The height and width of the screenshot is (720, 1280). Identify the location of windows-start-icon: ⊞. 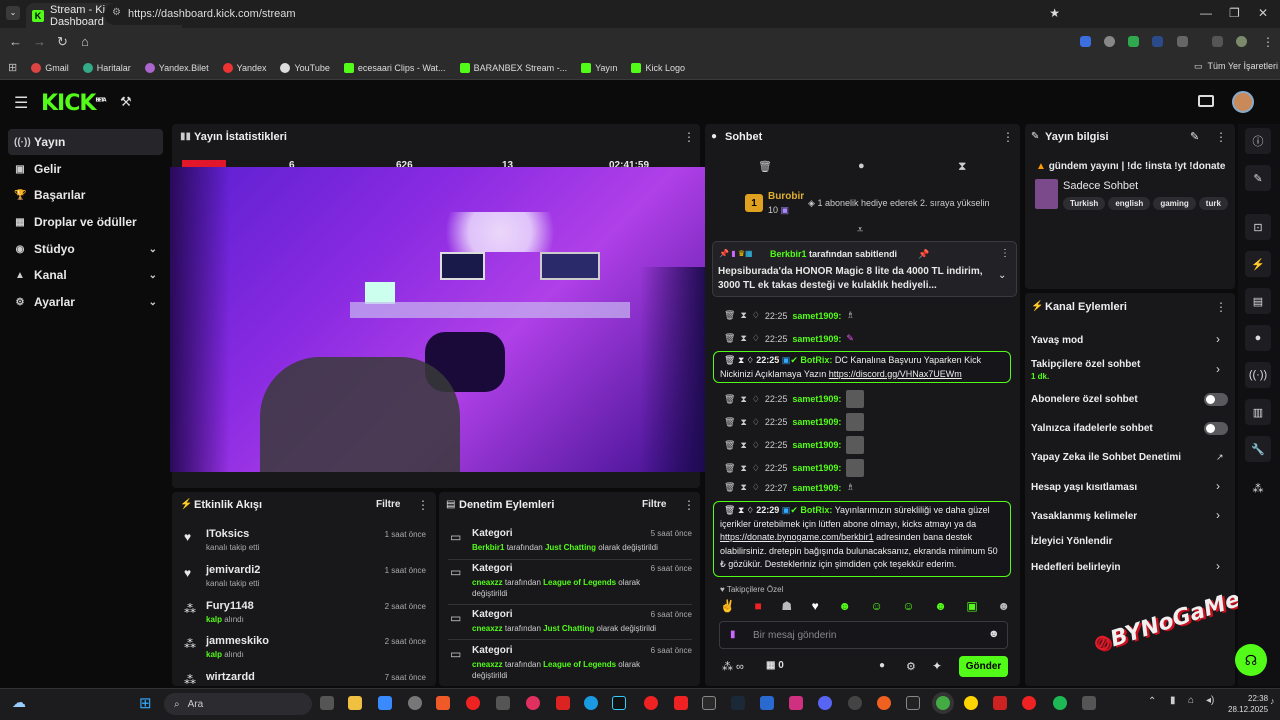
(145, 703).